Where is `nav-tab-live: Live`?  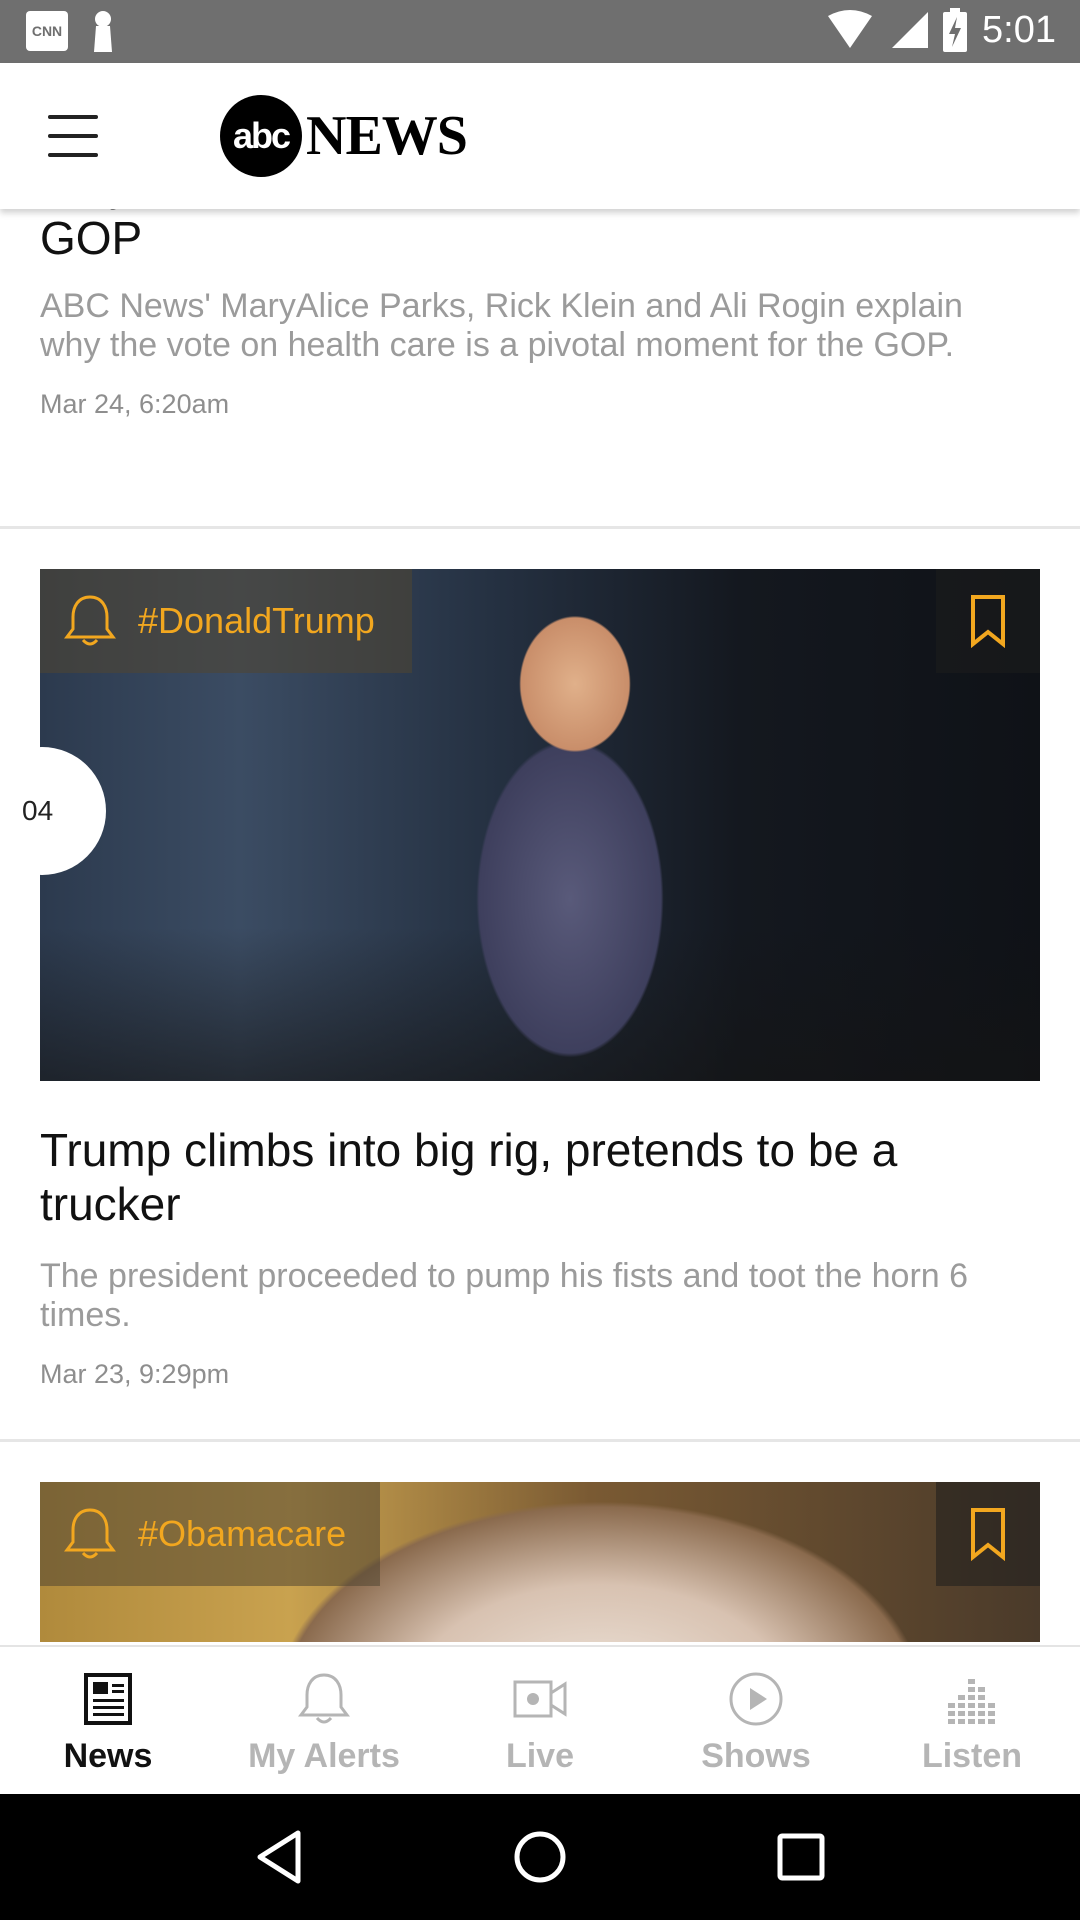 nav-tab-live: Live is located at coordinates (540, 1720).